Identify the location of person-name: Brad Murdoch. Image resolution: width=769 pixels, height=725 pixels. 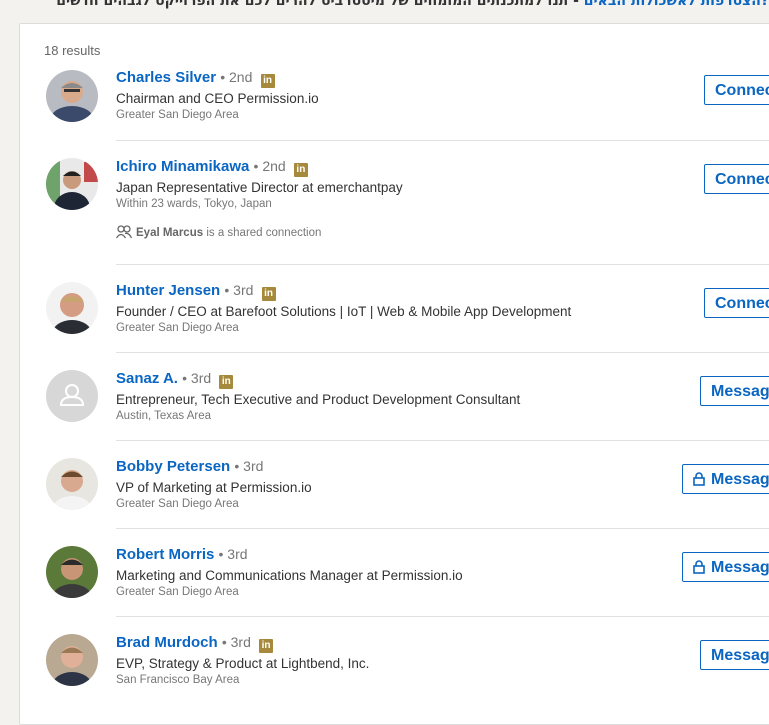
(167, 642).